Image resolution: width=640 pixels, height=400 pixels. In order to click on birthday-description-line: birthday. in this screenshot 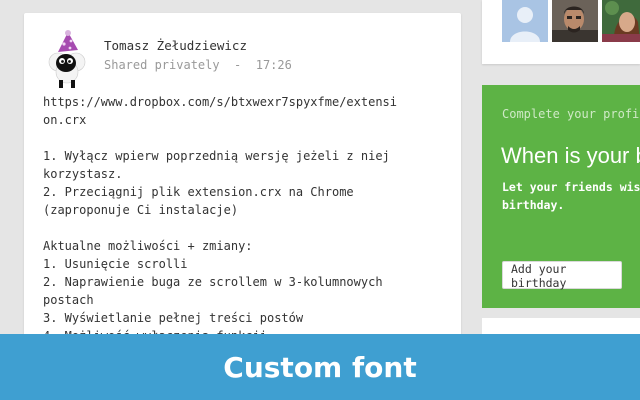, I will do `click(533, 205)`.